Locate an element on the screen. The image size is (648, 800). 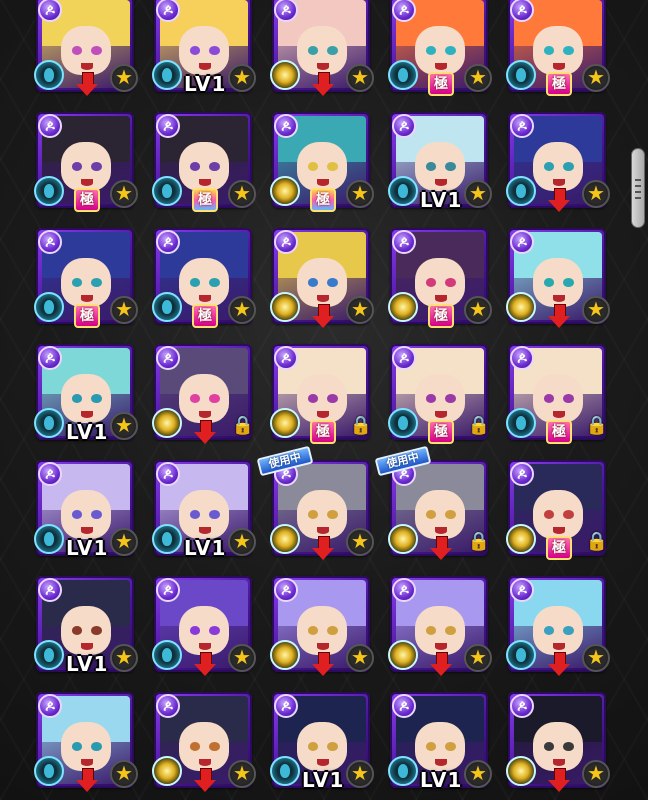
character-card: ዾ ★ 使用中 is located at coordinates (315, 502).